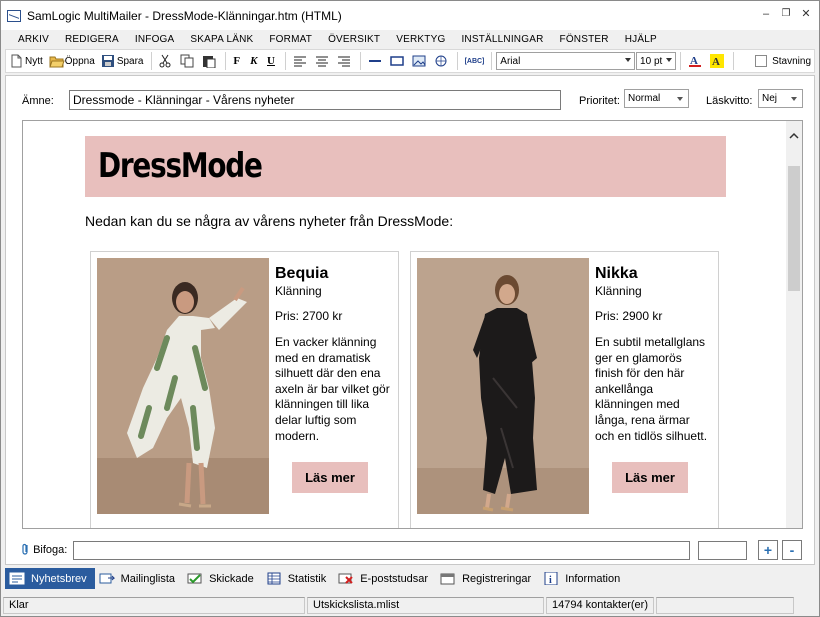 This screenshot has height=617, width=820. Describe the element at coordinates (29, 39) in the screenshot. I see `menu-arkiv: ARKIV` at that location.